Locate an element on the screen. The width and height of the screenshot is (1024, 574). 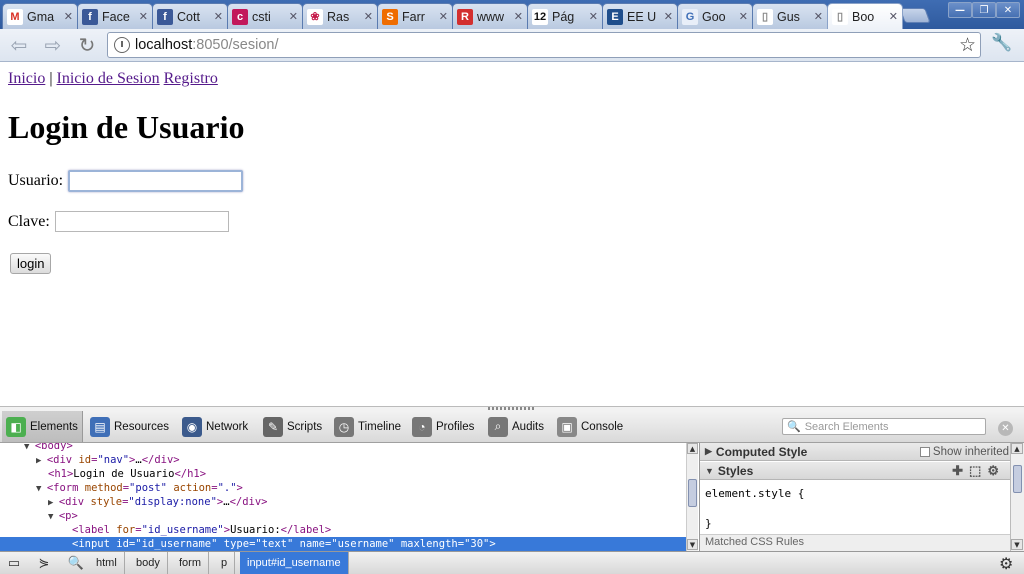
show-inherited-toggle: Show inherited is located at coordinates (964, 452).